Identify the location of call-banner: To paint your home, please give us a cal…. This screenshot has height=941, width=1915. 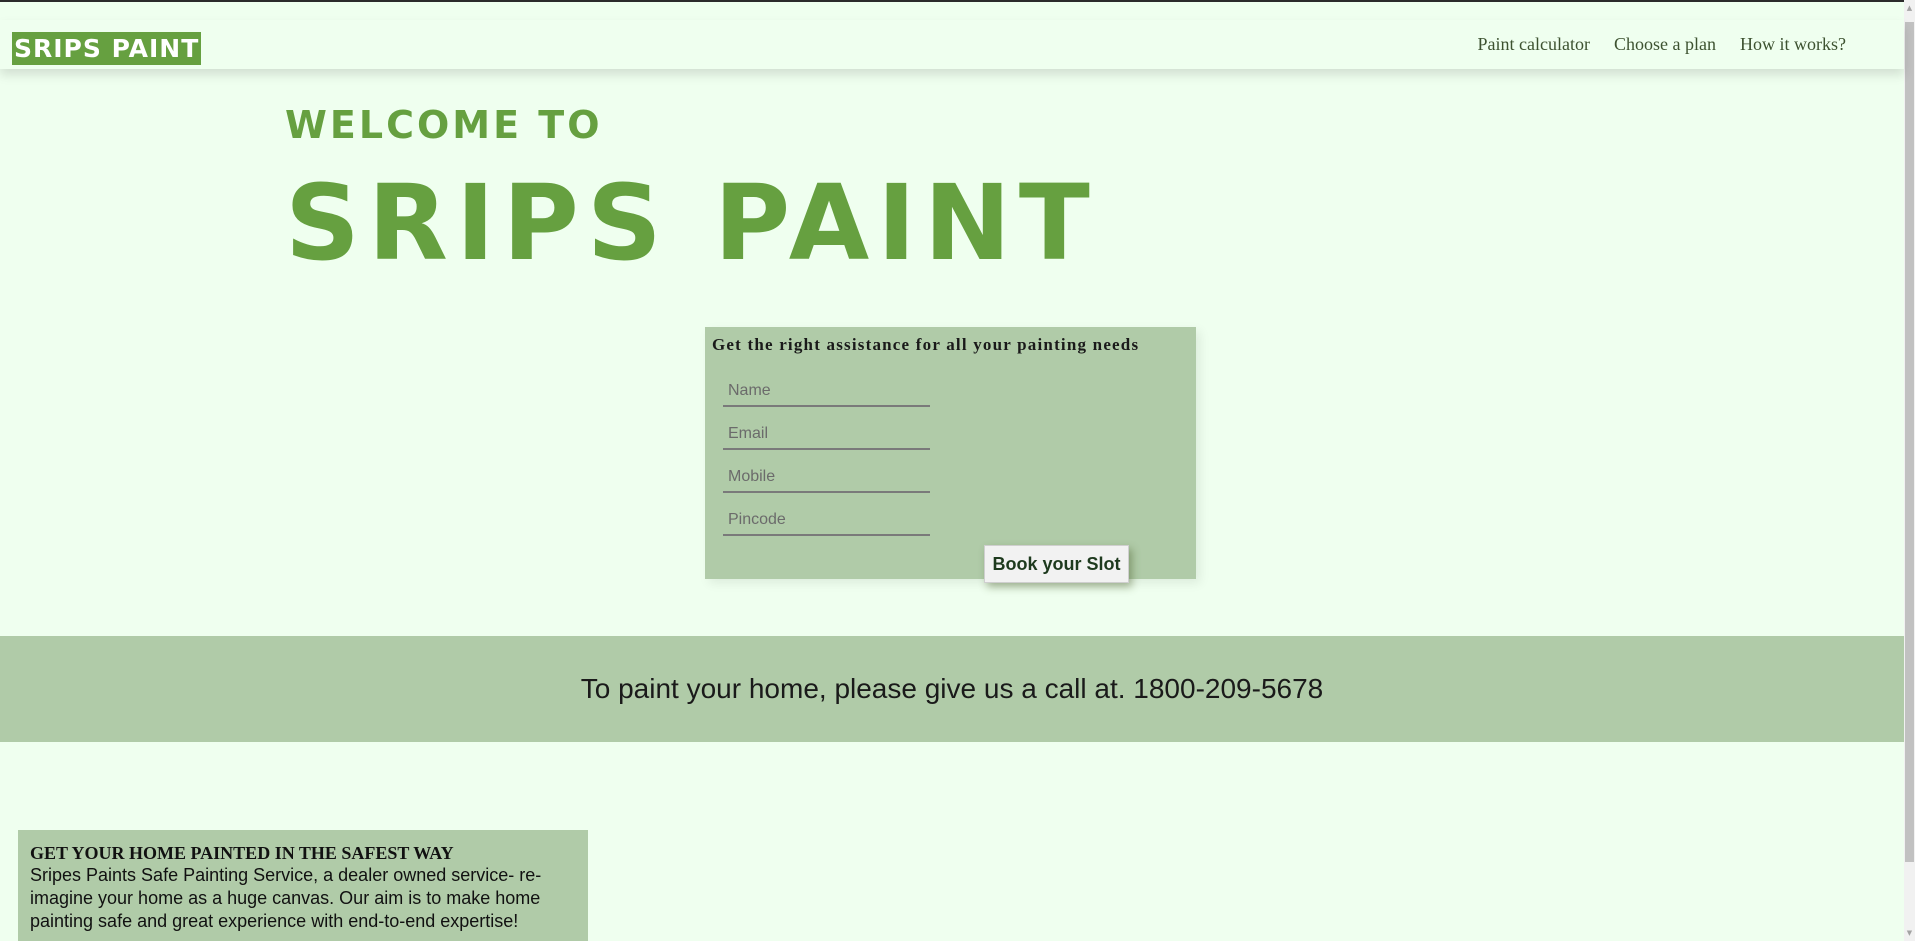
(952, 689).